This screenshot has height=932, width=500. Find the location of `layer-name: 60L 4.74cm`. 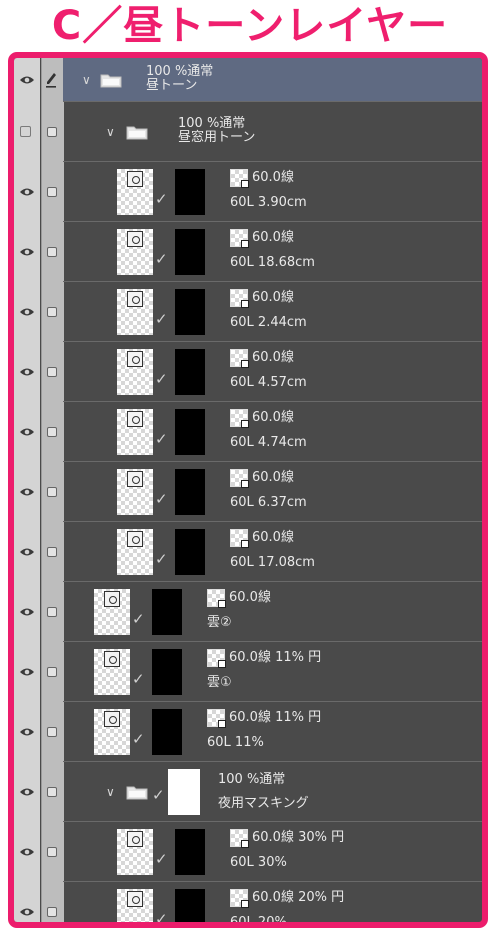

layer-name: 60L 4.74cm is located at coordinates (268, 442).